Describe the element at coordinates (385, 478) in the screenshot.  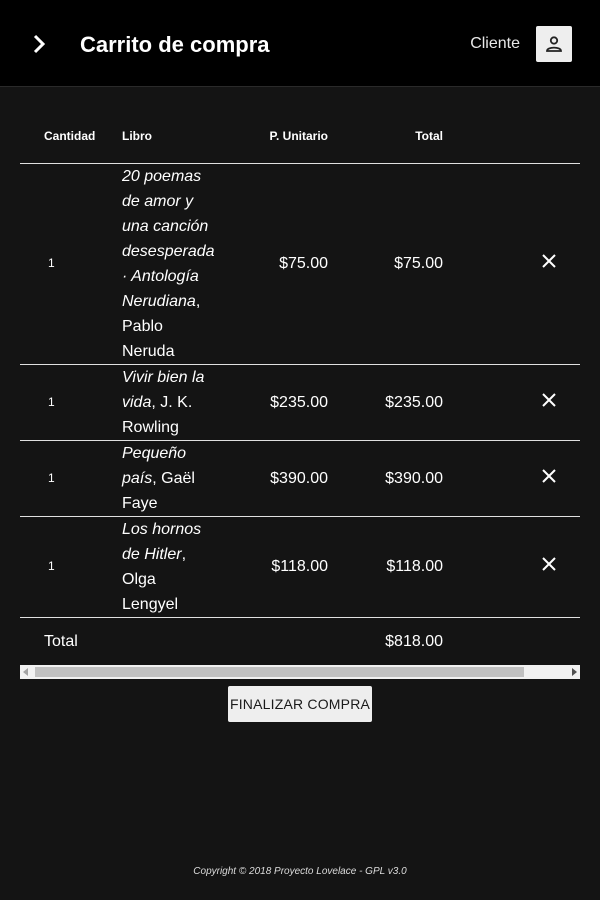
I see `row-total: $390.00` at that location.